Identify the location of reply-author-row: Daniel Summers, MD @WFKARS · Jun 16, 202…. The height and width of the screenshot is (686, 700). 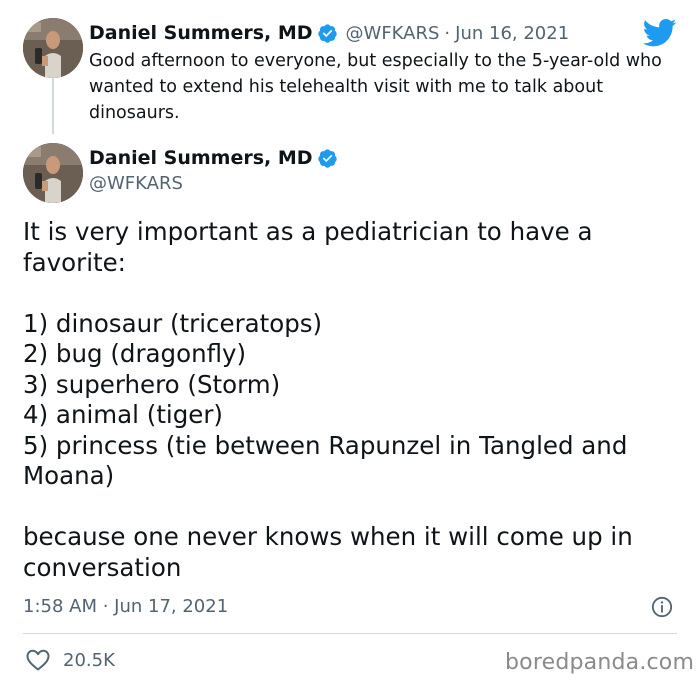
(329, 33).